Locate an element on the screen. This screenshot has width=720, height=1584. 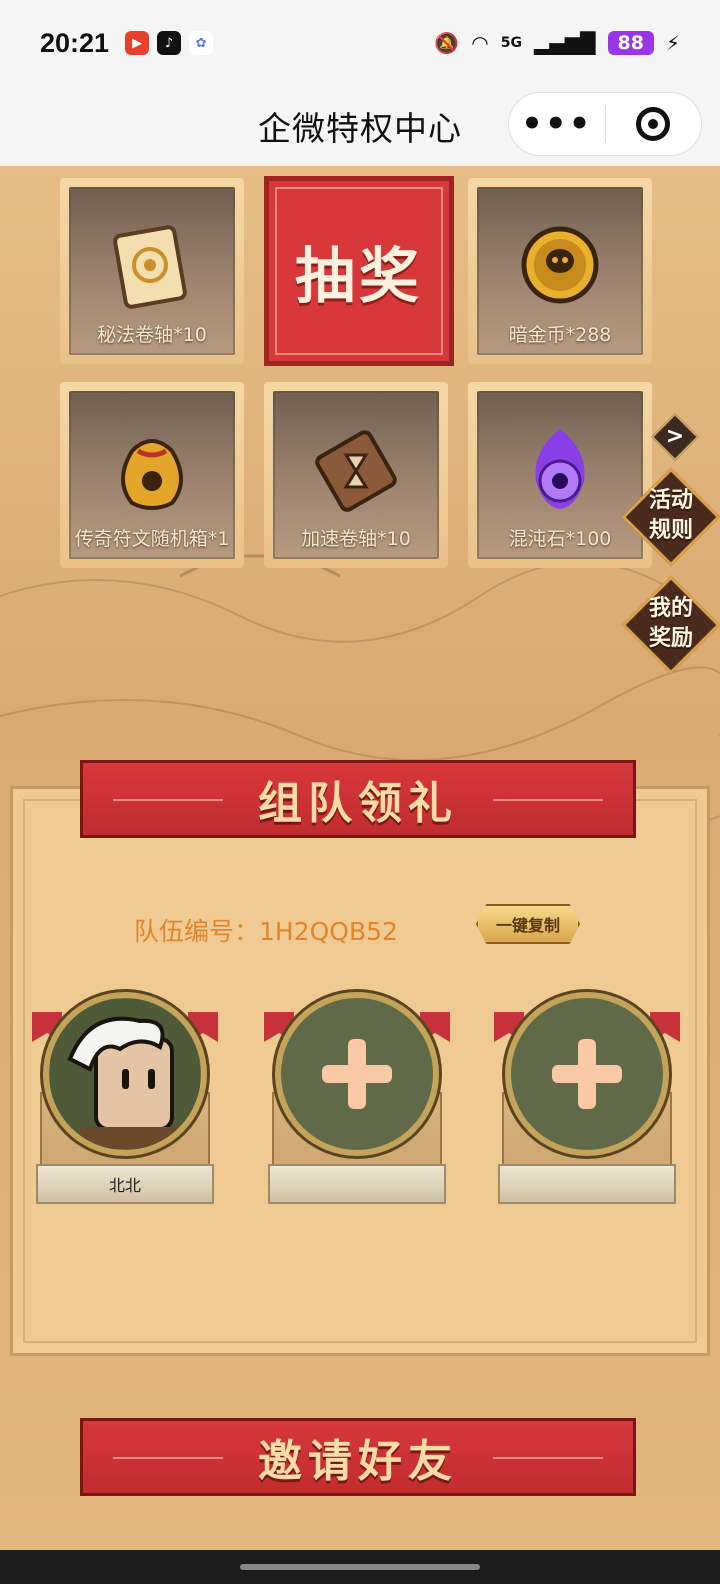
team-gift-header: 组队领礼 is located at coordinates (358, 799).